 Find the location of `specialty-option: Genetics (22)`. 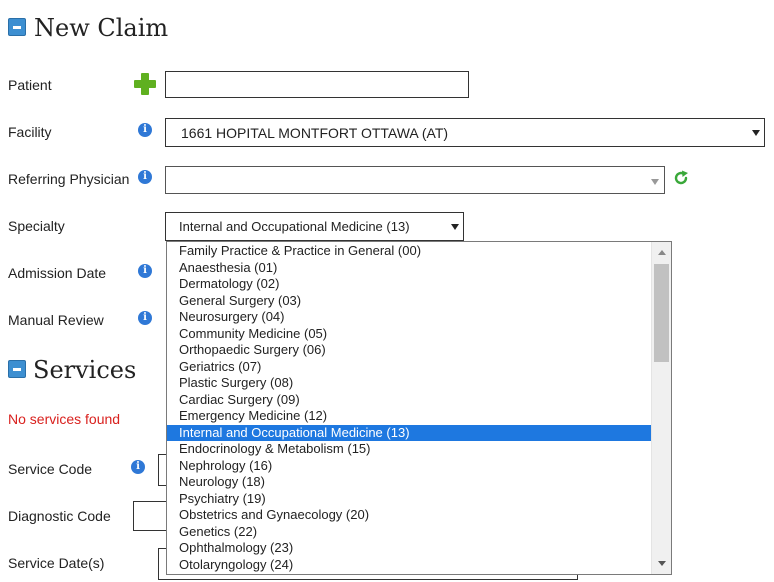

specialty-option: Genetics (22) is located at coordinates (409, 532).